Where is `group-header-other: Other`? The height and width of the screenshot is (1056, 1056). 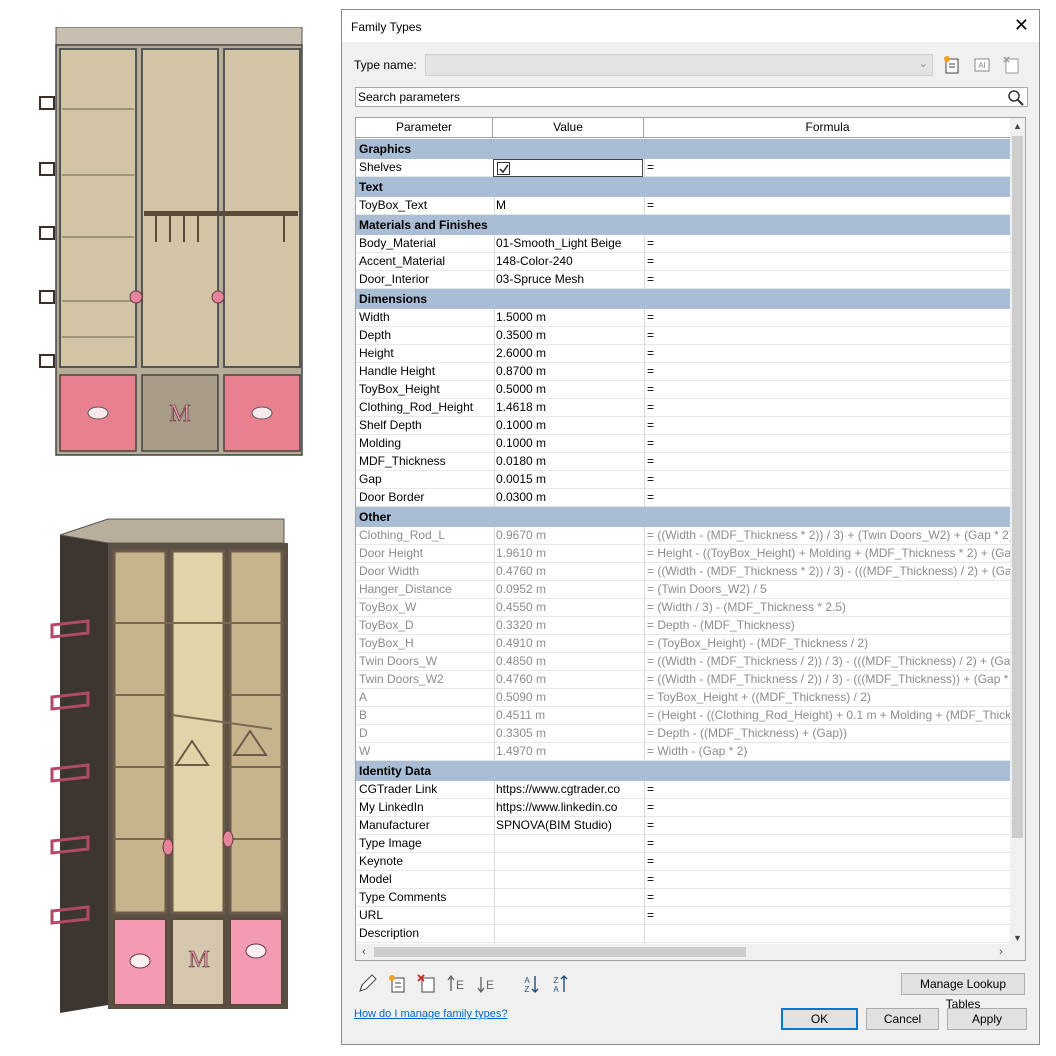 group-header-other: Other is located at coordinates (683, 517).